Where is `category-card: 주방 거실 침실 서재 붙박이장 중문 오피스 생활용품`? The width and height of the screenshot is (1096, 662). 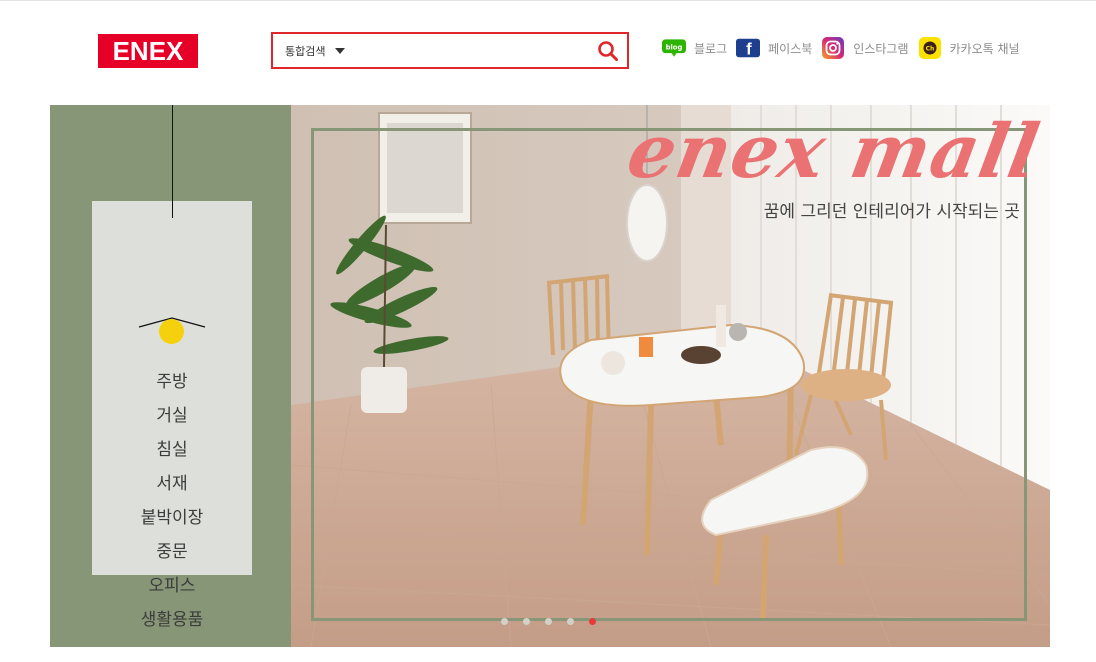
category-card: 주방 거실 침실 서재 붙박이장 중문 오피스 생활용품 is located at coordinates (172, 415).